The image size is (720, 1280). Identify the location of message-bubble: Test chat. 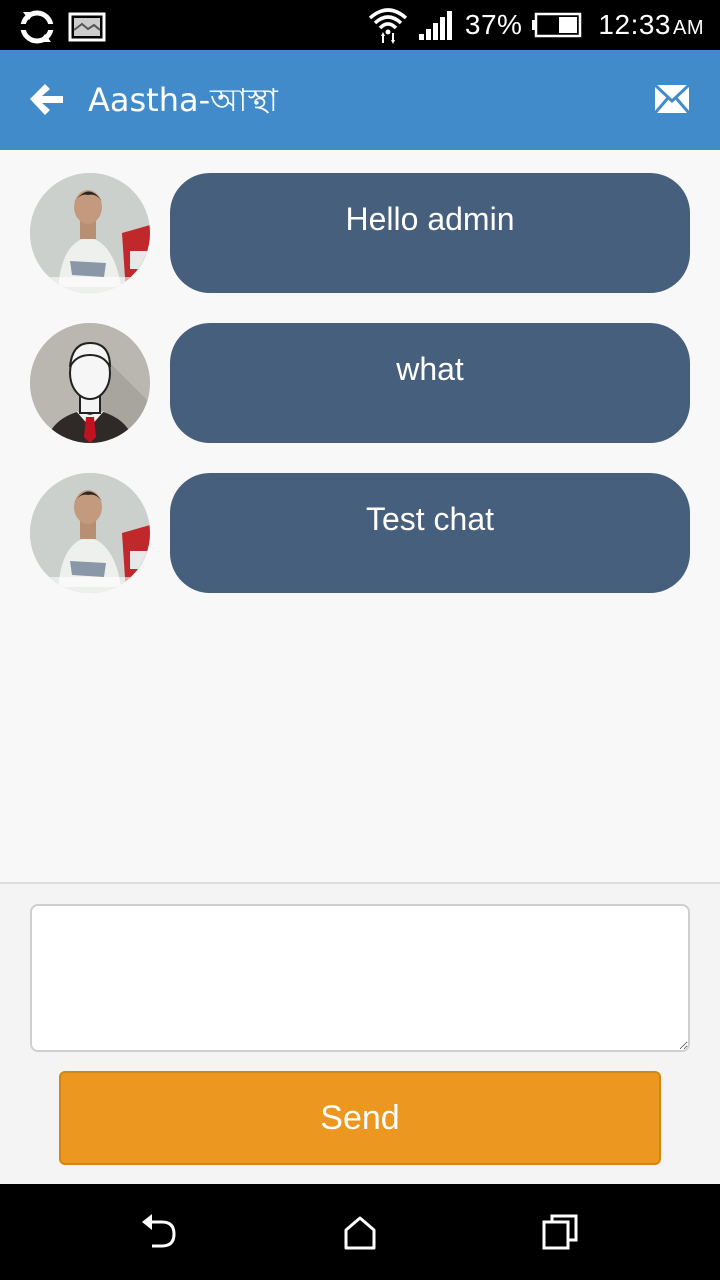
(430, 533).